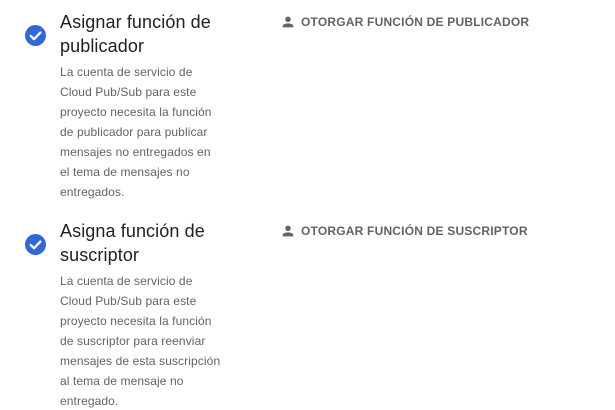  Describe the element at coordinates (415, 22) in the screenshot. I see `grant-publisher-role-label: OTORGAR FUNCIÓN DE PUBLICADOR` at that location.